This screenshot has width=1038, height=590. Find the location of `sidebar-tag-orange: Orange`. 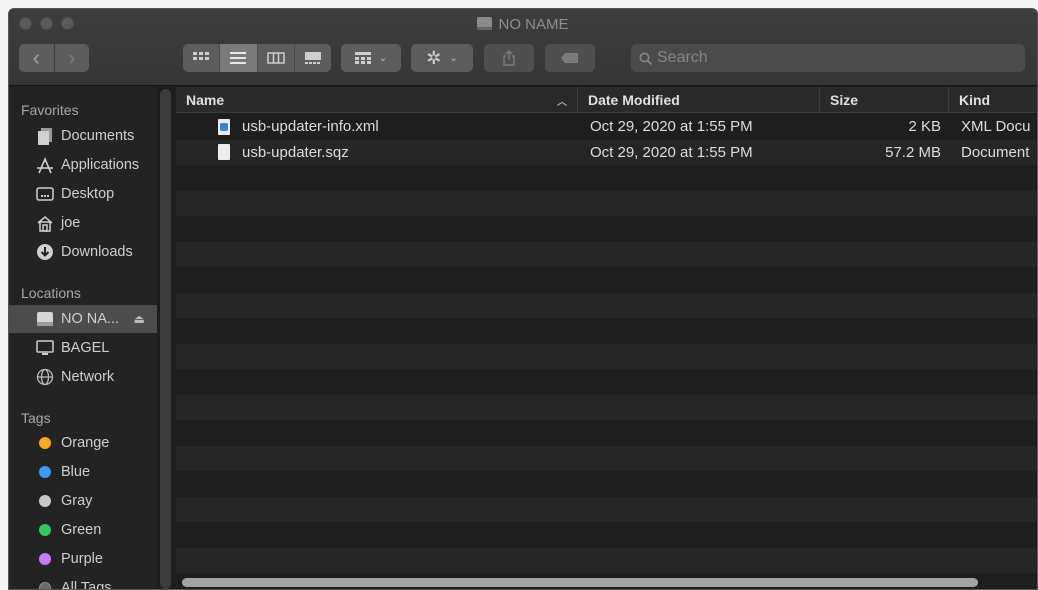

sidebar-tag-orange: Orange is located at coordinates (83, 443).